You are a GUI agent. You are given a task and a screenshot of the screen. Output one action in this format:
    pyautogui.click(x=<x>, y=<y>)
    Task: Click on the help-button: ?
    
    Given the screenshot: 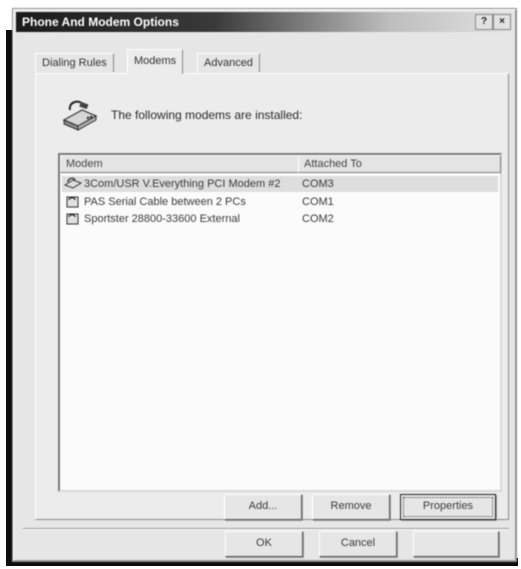 What is the action you would take?
    pyautogui.click(x=484, y=22)
    